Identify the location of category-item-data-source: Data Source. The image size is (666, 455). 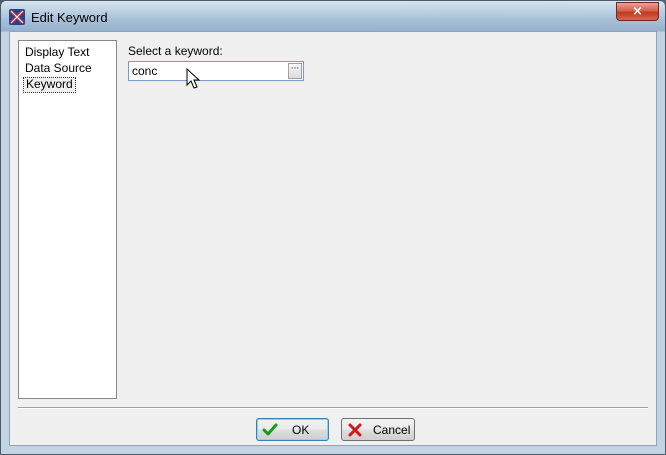
(58, 68).